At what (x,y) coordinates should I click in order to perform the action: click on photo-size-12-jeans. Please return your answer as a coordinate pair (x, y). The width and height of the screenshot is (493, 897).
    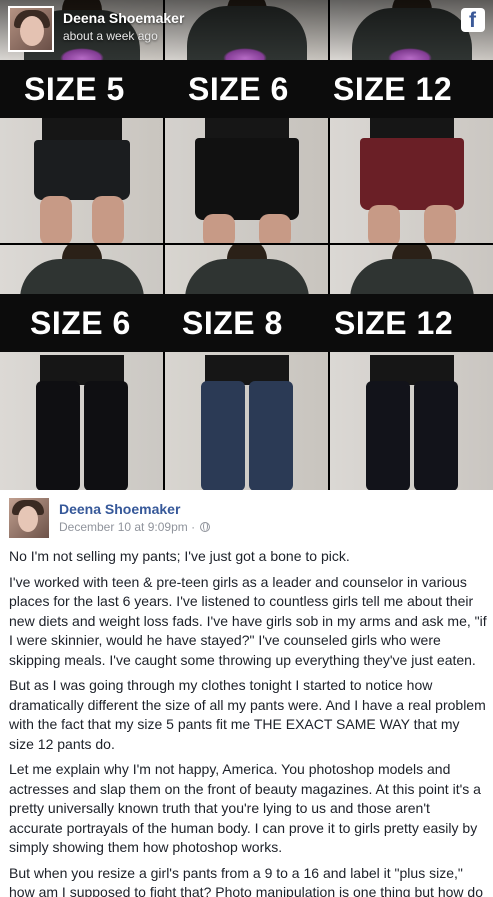
    Looking at the image, I should click on (411, 367).